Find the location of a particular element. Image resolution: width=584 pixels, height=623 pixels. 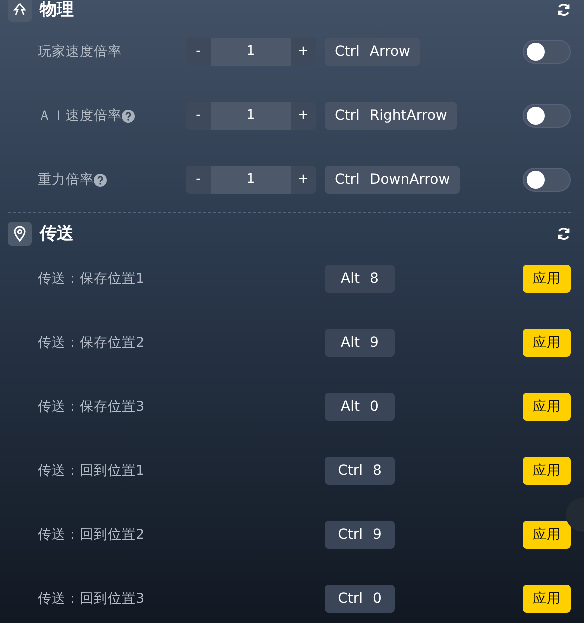

hotkey-chip: Alt 0 is located at coordinates (360, 407).